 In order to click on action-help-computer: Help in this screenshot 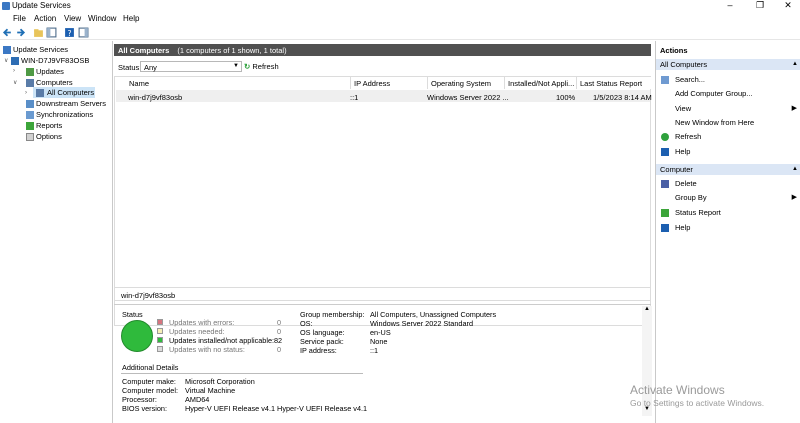, I will do `click(682, 227)`.